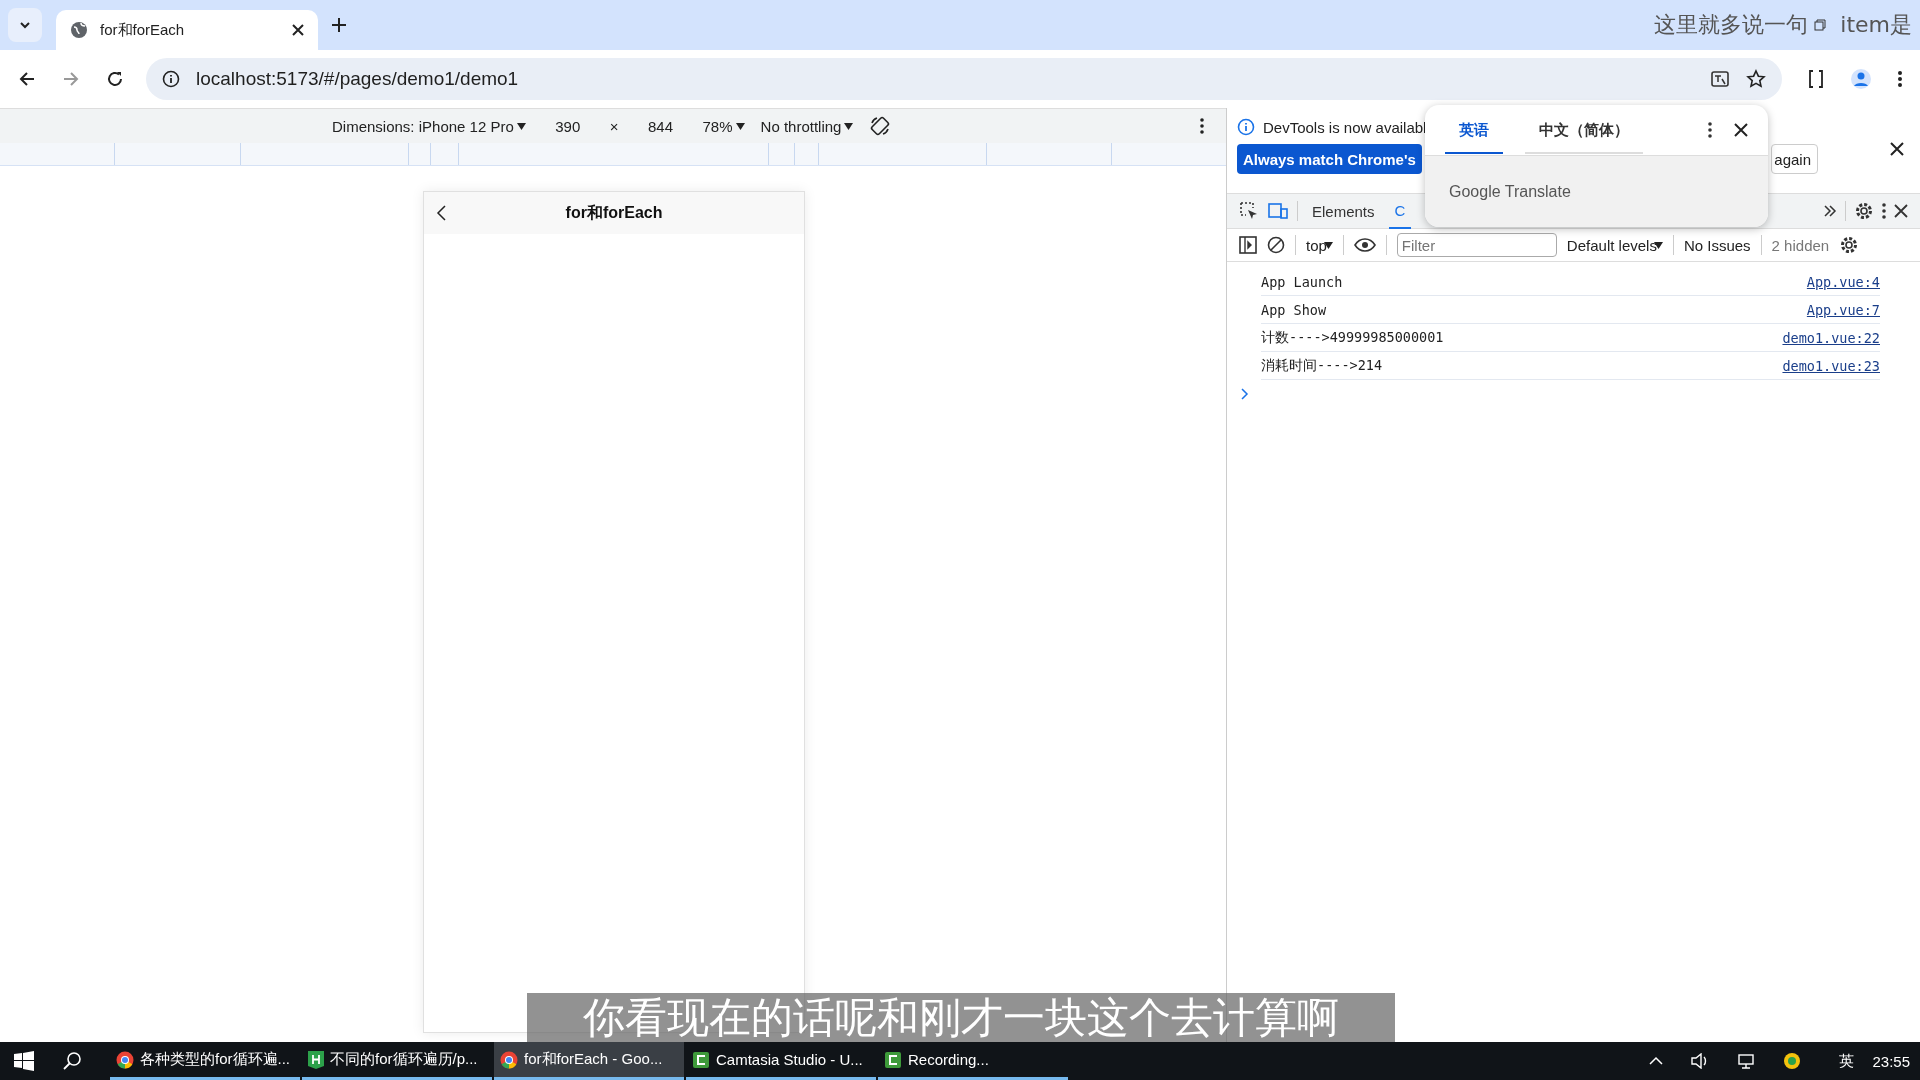 This screenshot has height=1080, width=1920. I want to click on new-tab-icon, so click(339, 25).